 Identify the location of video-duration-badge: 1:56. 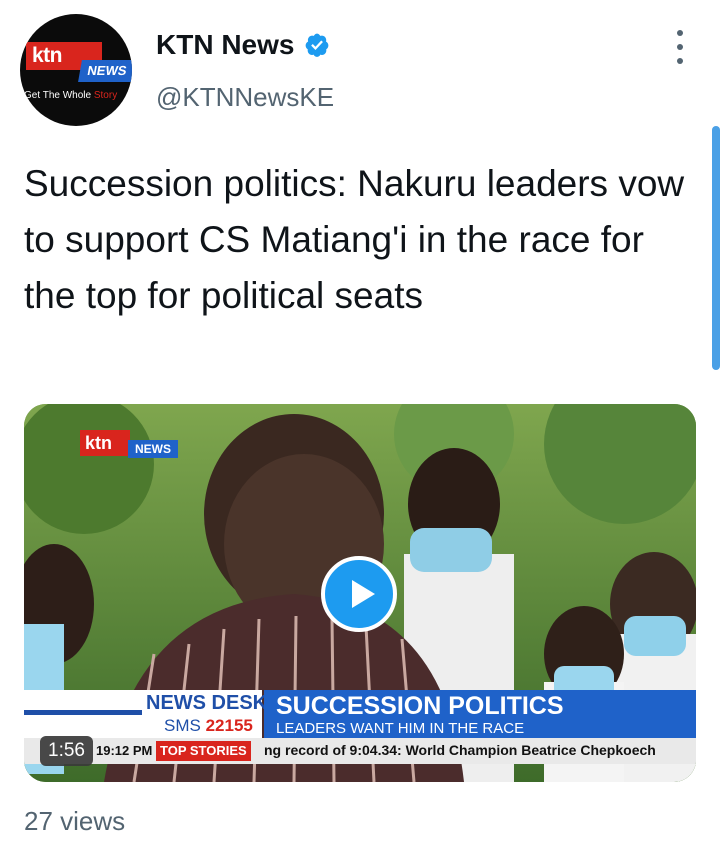
(66, 751).